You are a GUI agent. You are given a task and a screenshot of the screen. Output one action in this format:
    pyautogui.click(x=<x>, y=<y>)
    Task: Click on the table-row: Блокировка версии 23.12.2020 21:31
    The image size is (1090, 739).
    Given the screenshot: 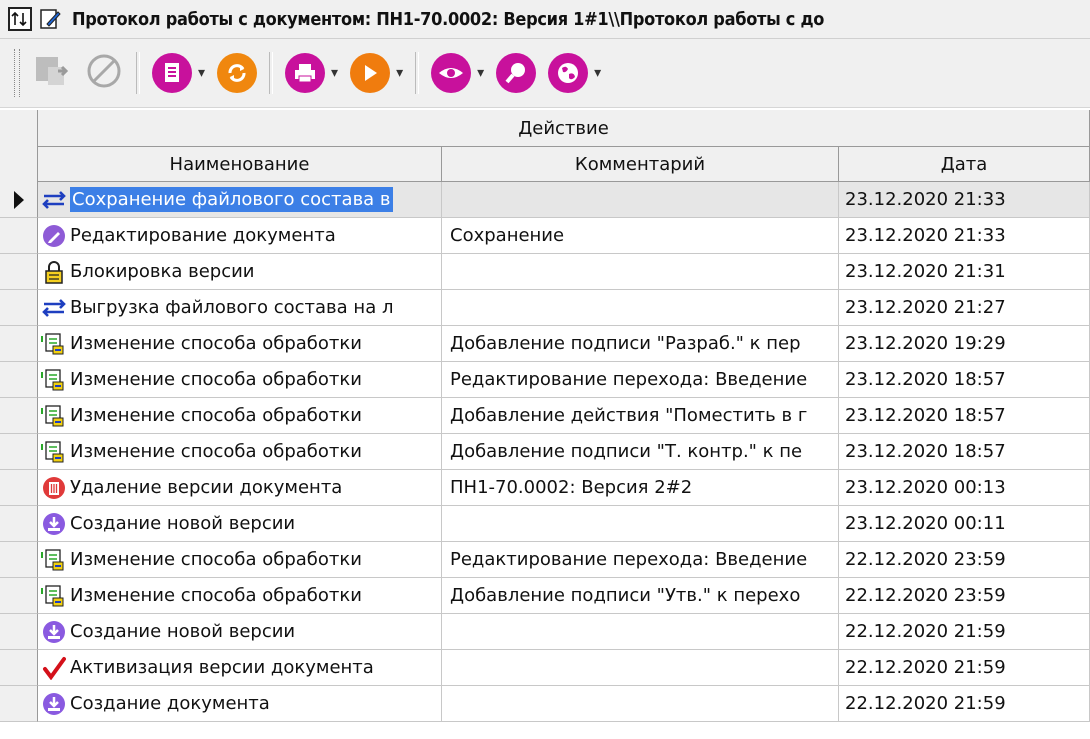 What is the action you would take?
    pyautogui.click(x=545, y=272)
    